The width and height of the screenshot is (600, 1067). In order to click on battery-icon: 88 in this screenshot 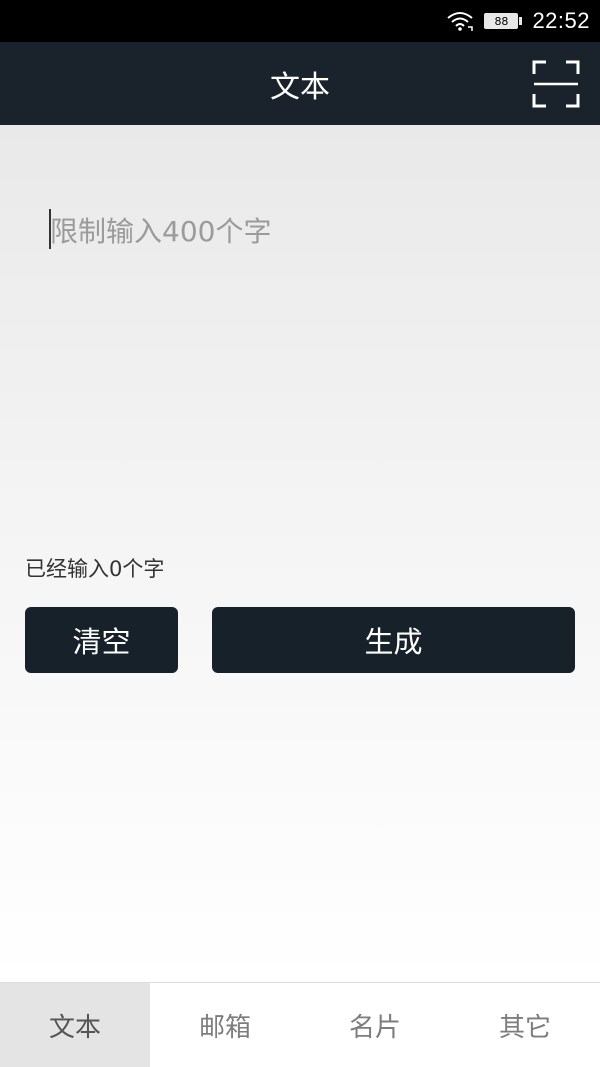, I will do `click(503, 21)`.